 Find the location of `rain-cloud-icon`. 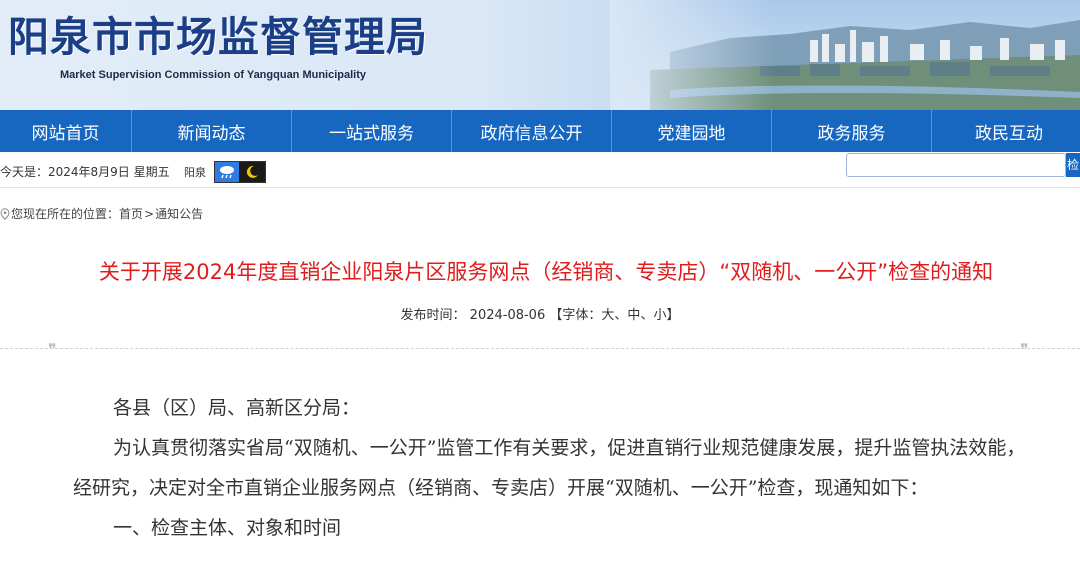

rain-cloud-icon is located at coordinates (227, 172).